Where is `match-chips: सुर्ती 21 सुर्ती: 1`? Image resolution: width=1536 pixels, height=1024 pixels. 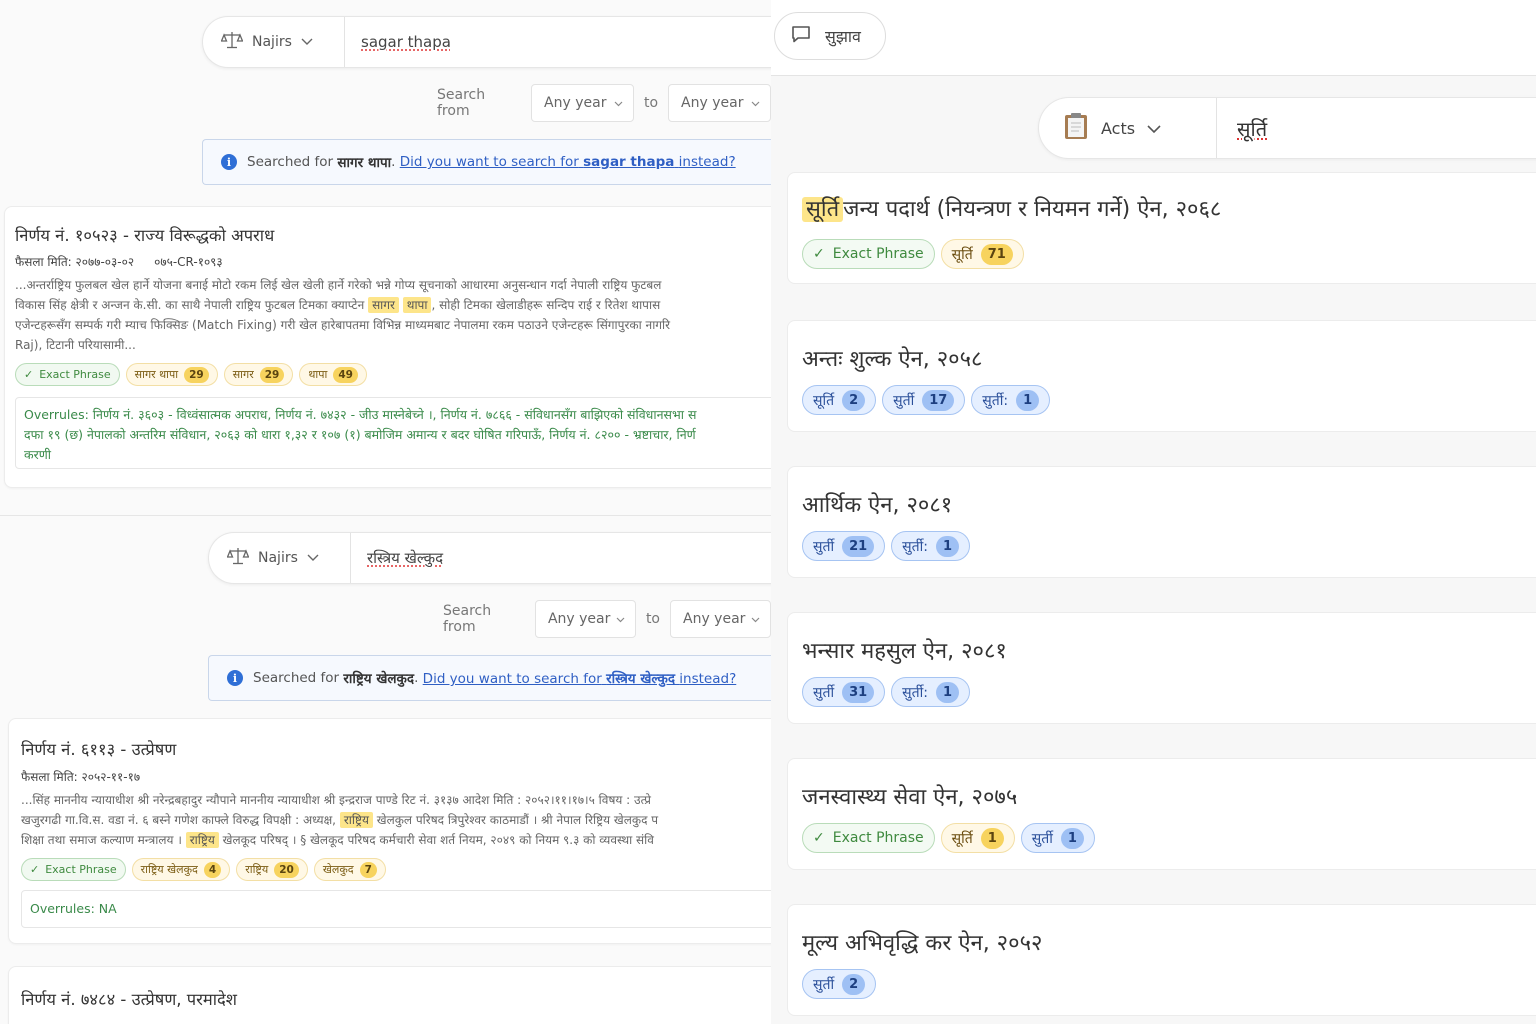
match-chips: सुर्ती 21 सुर्ती: 1 is located at coordinates (886, 546).